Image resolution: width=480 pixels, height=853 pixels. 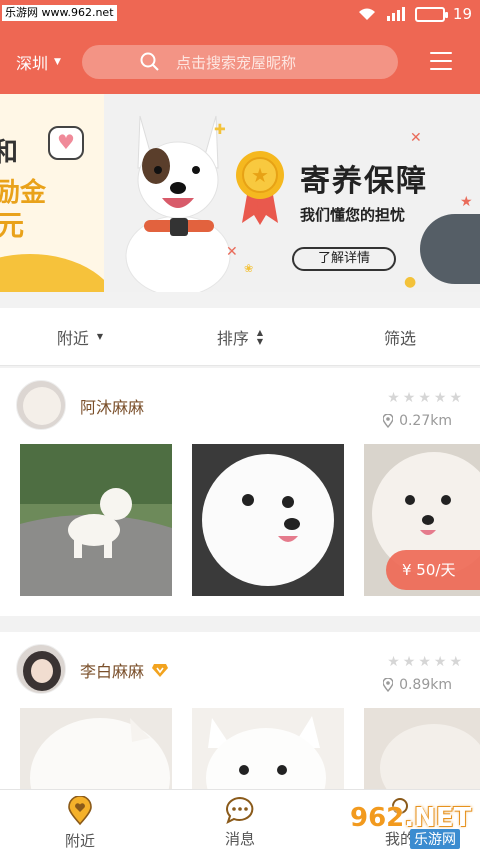 I want to click on city-selector: 深圳 ▼, so click(x=38, y=62).